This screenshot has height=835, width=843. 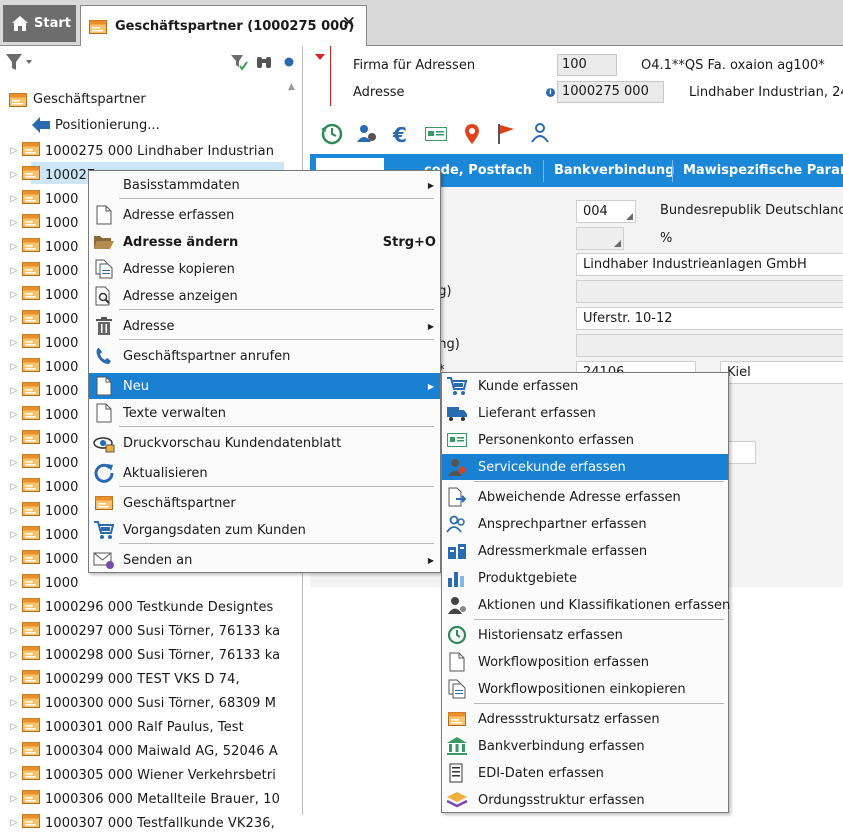 What do you see at coordinates (585, 497) in the screenshot?
I see `submenu-item: Abweichende Adresse erfassen` at bounding box center [585, 497].